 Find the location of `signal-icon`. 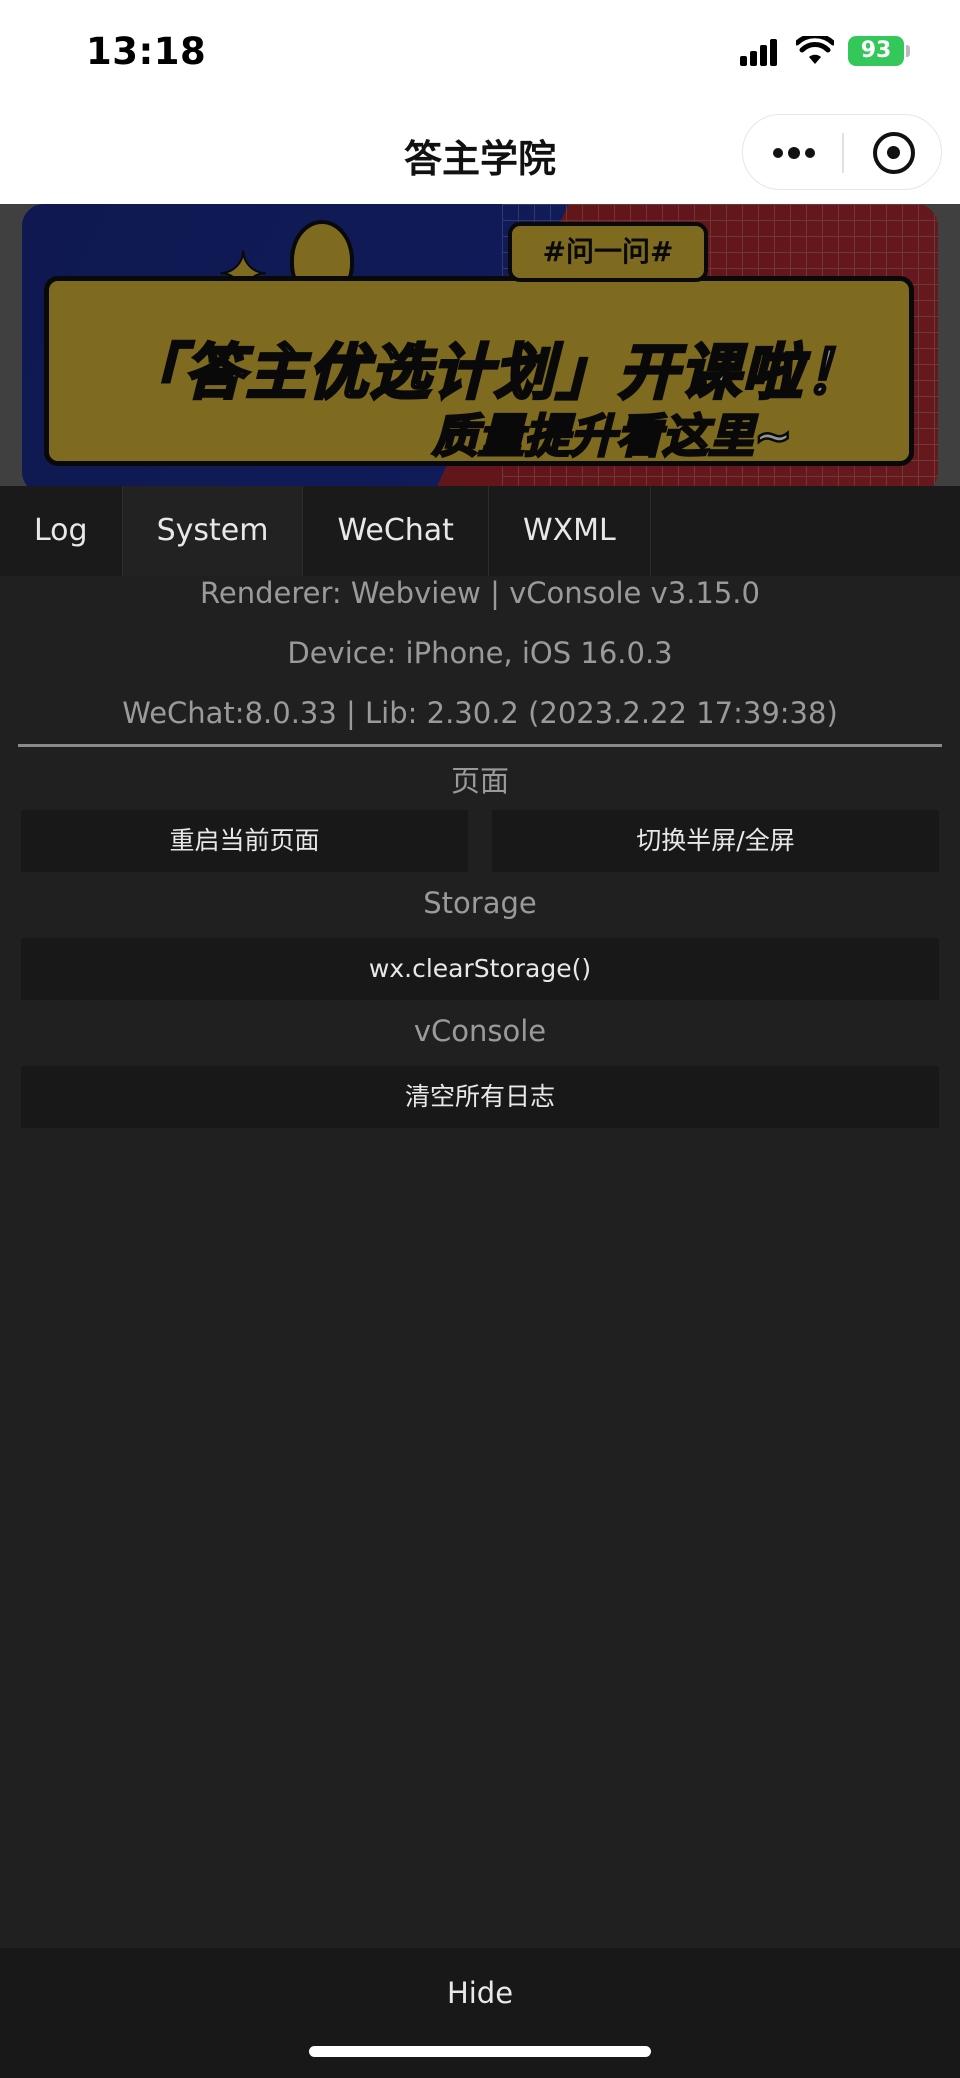

signal-icon is located at coordinates (760, 52).